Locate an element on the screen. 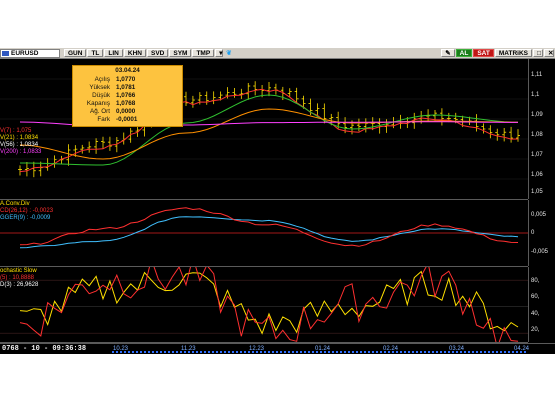  x-label: 04.24 is located at coordinates (522, 349).